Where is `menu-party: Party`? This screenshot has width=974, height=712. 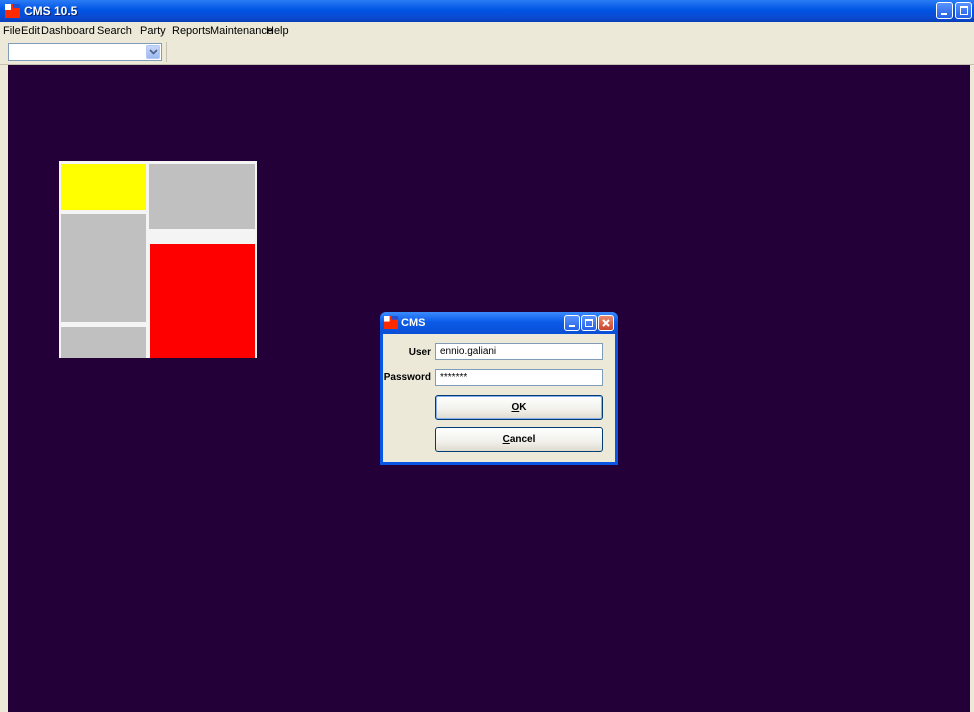 menu-party: Party is located at coordinates (153, 31).